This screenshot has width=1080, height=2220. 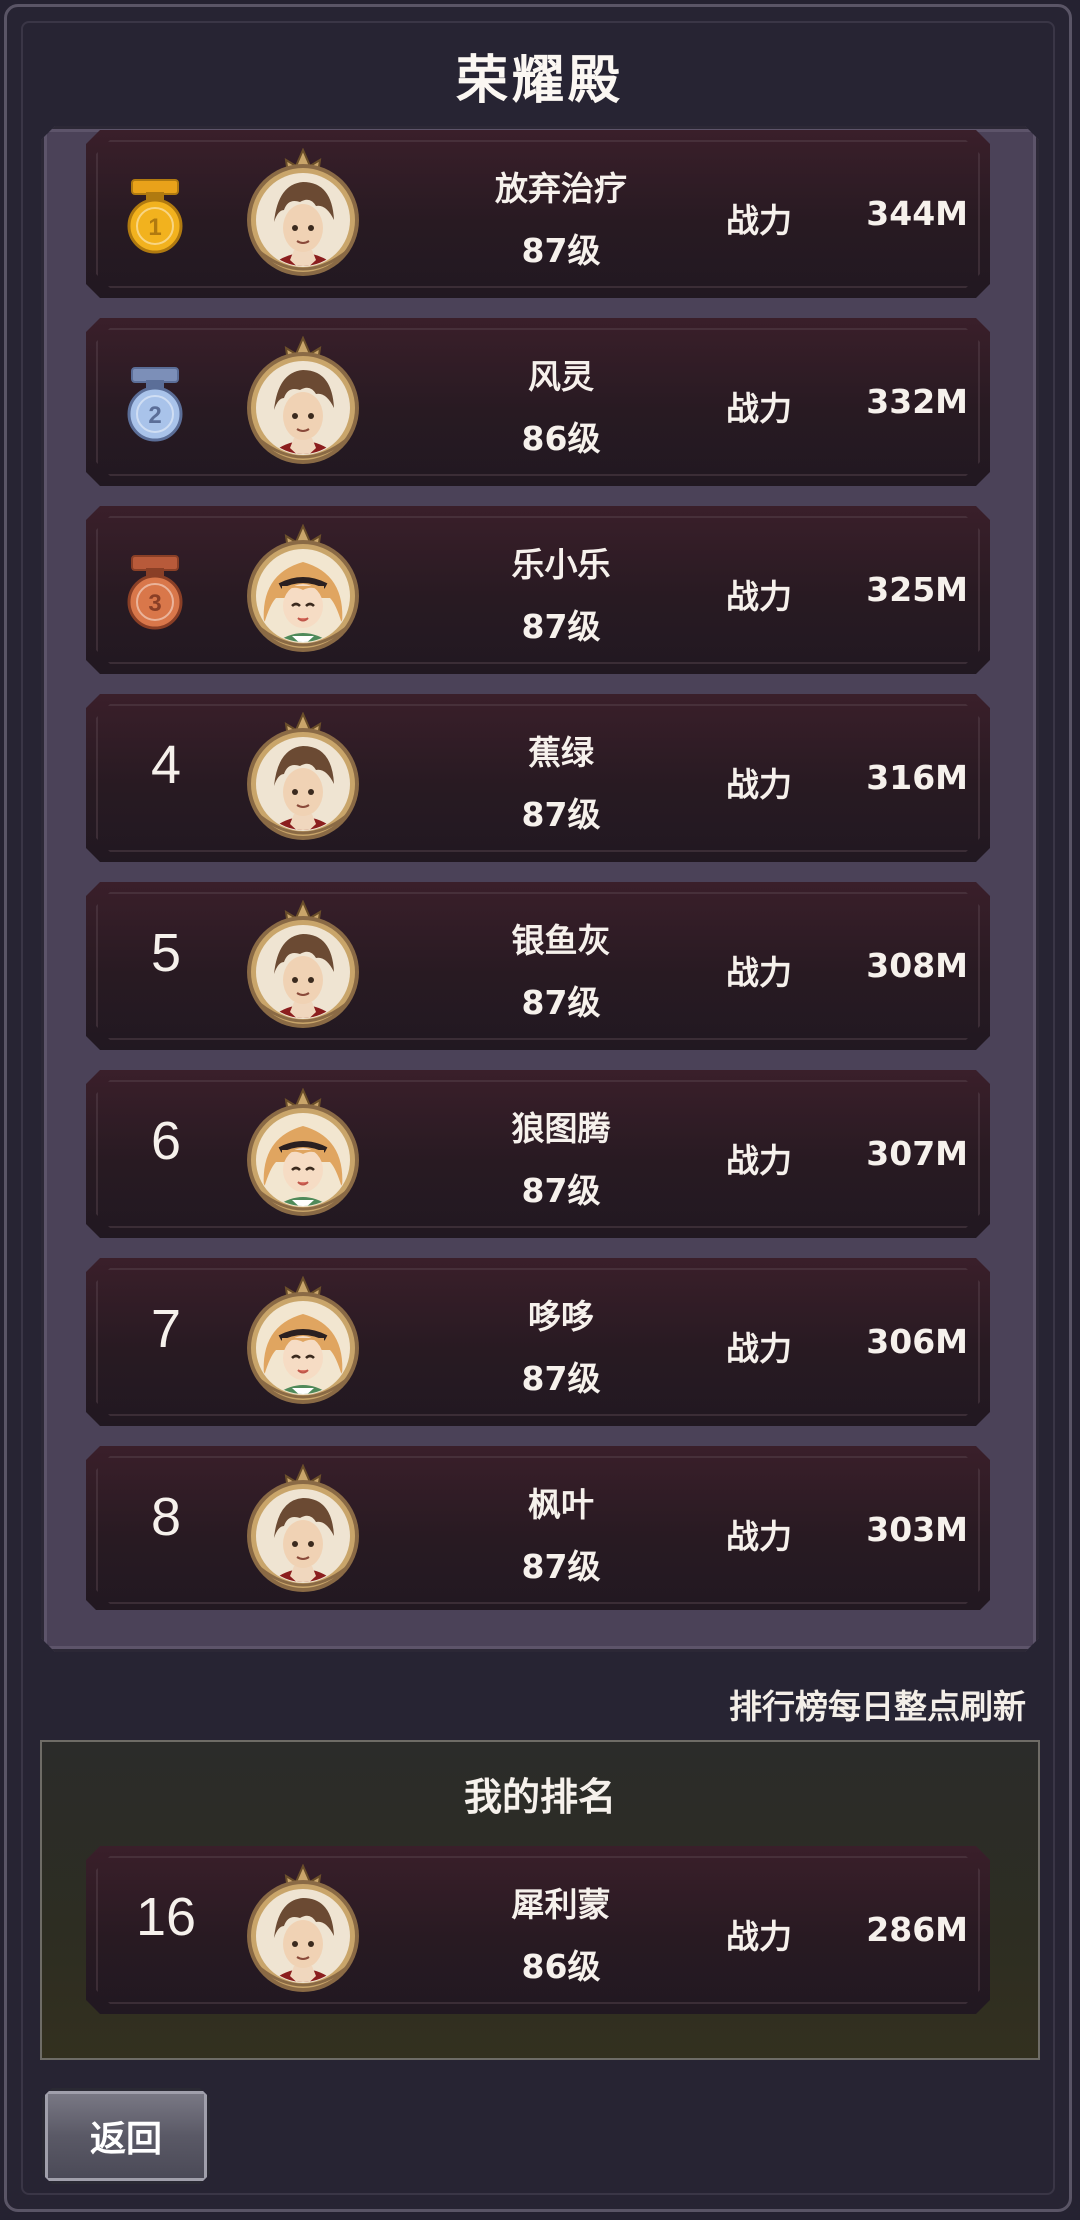 What do you see at coordinates (538, 590) in the screenshot?
I see `leaderboard-row: 3 乐小乐 87级 战力 325M` at bounding box center [538, 590].